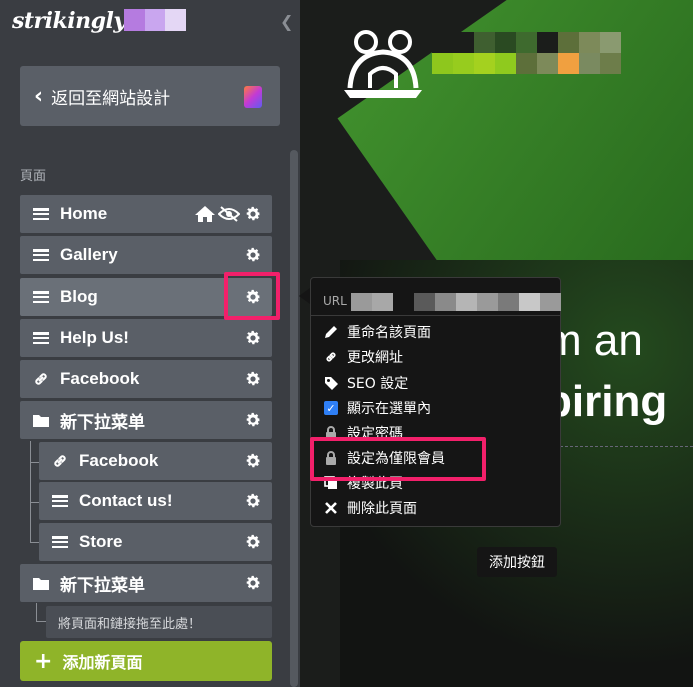  I want to click on site-name-pixel-blocks, so click(526, 53).